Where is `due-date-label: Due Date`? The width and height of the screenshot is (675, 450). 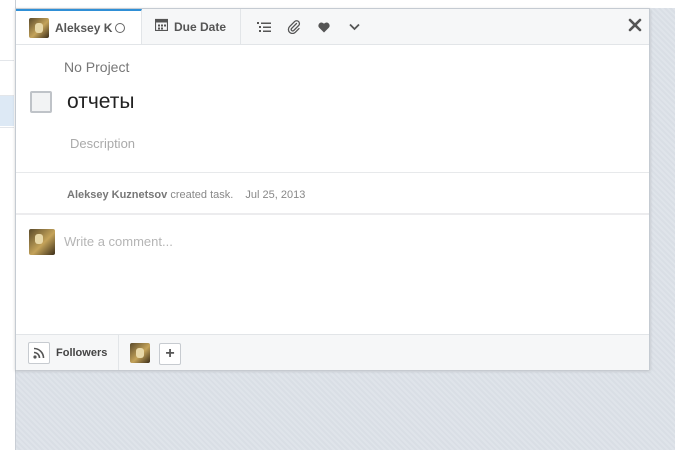
due-date-label: Due Date is located at coordinates (200, 26).